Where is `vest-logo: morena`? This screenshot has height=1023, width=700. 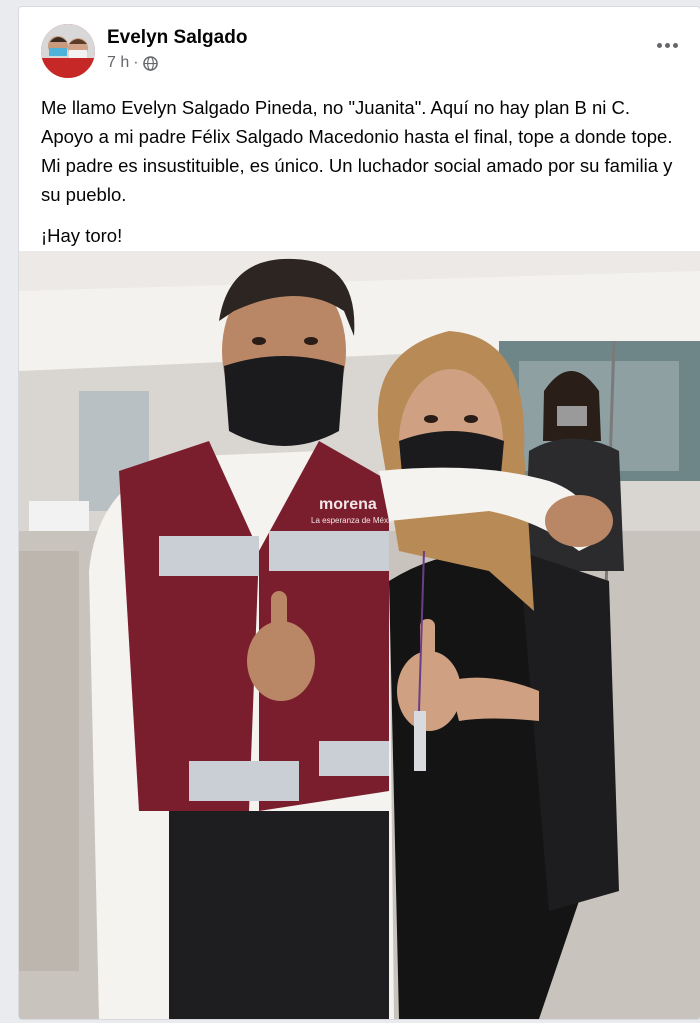
vest-logo: morena is located at coordinates (348, 504).